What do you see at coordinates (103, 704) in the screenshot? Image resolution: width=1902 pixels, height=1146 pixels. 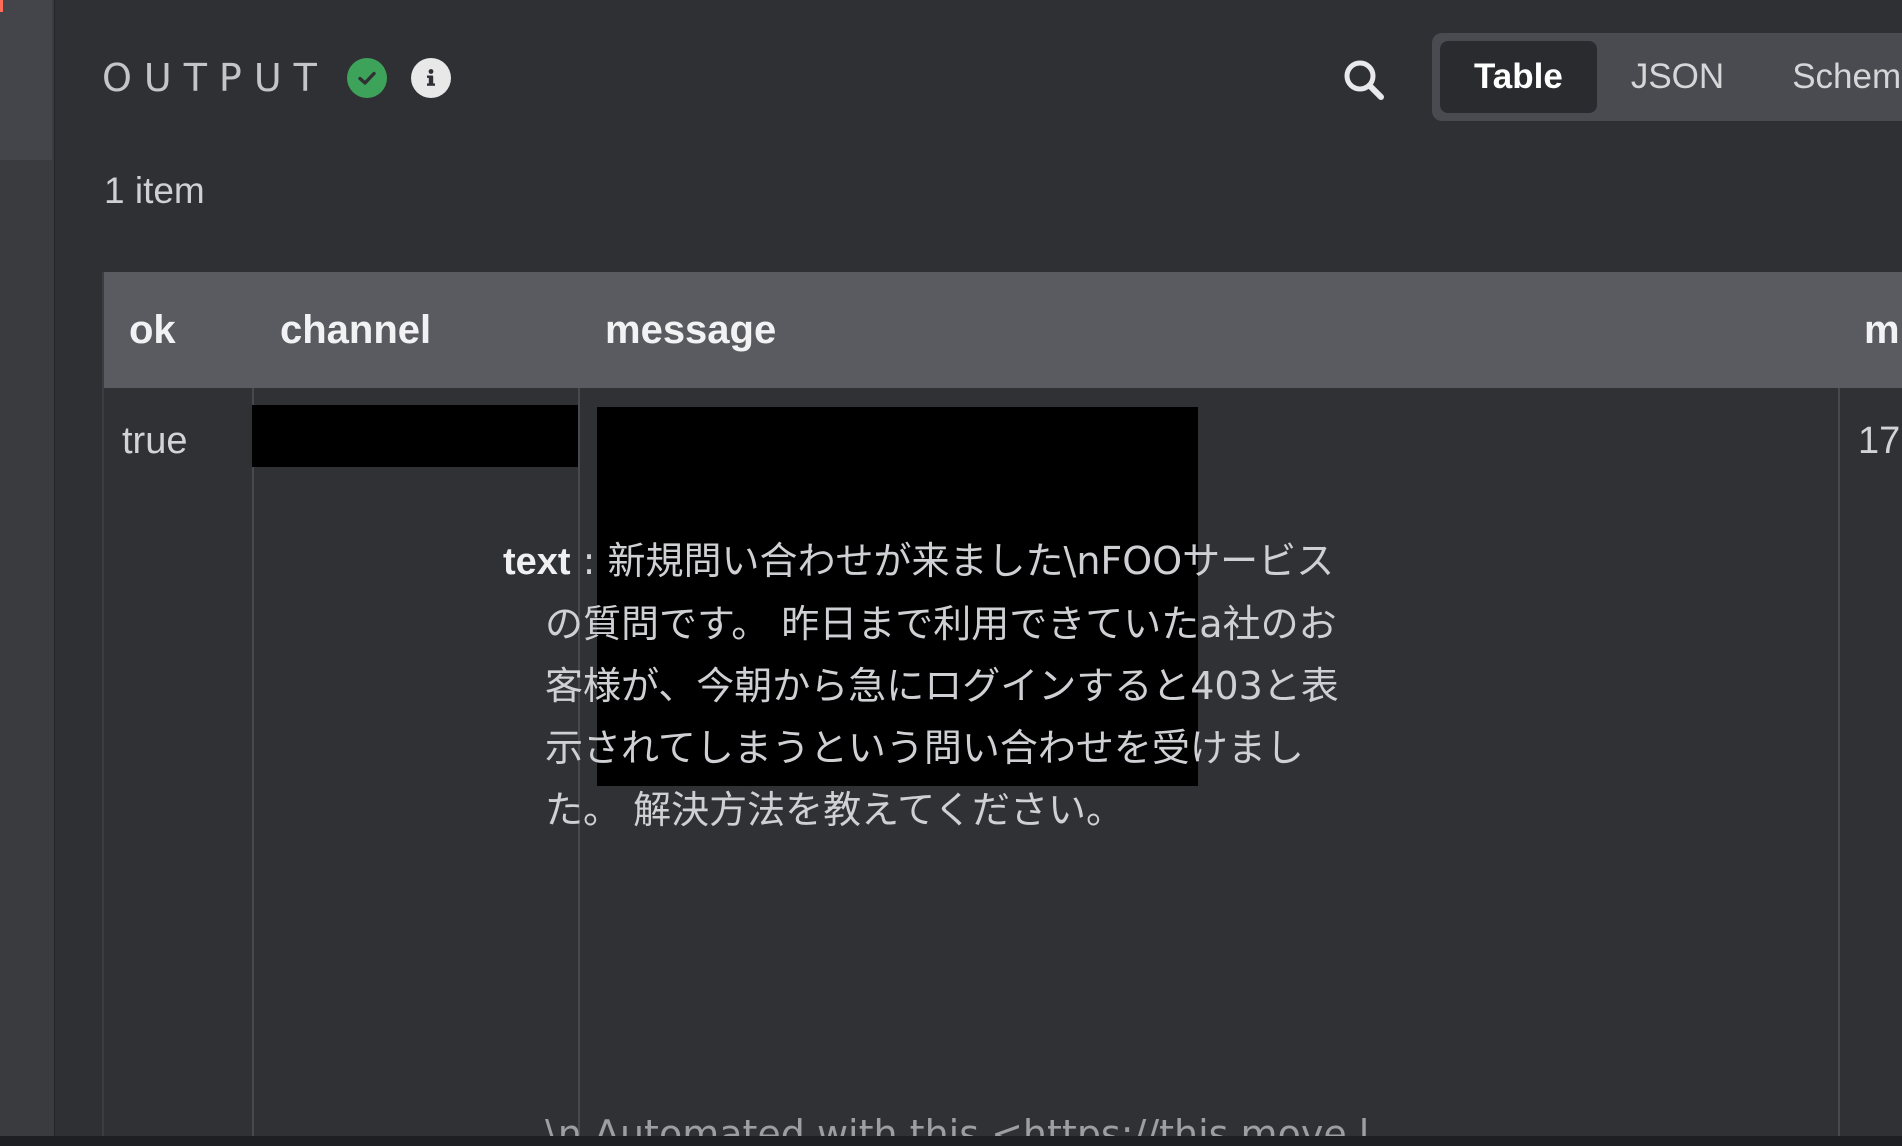 I see `table-left-border` at bounding box center [103, 704].